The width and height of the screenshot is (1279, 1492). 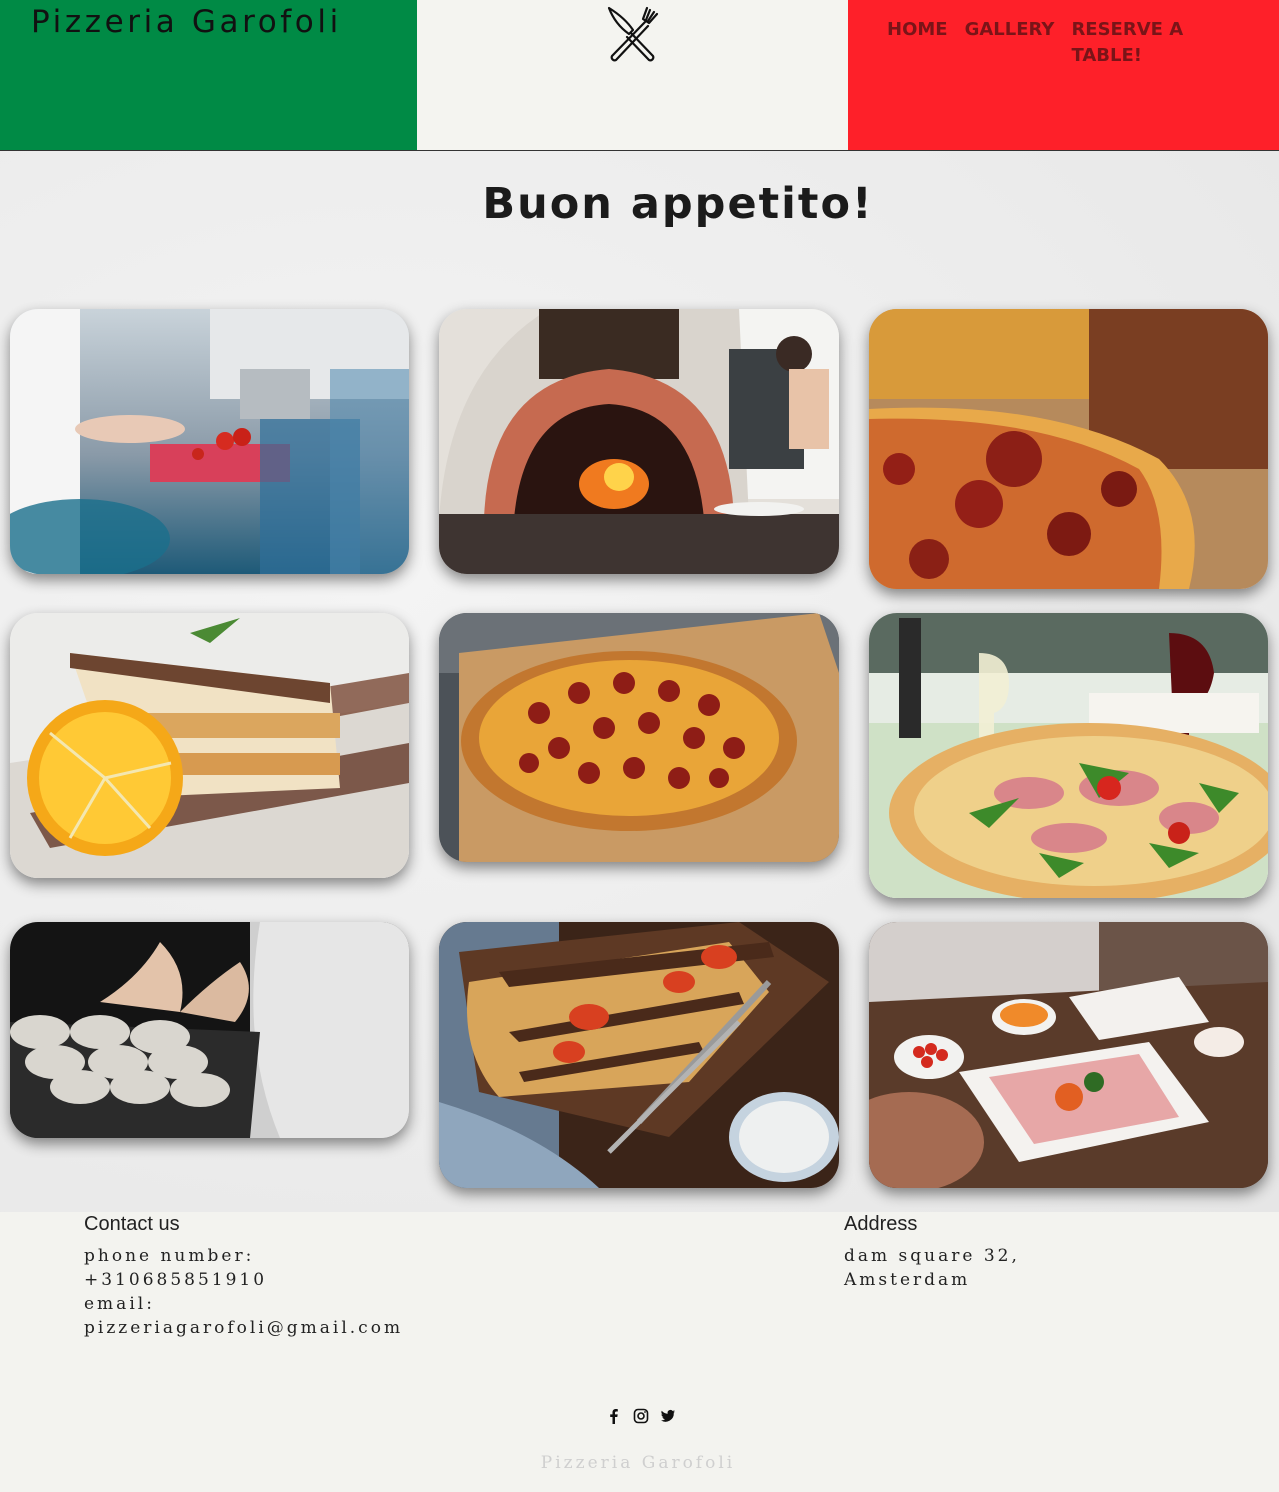 What do you see at coordinates (907, 1280) in the screenshot?
I see `address-line-2: Amsterdam` at bounding box center [907, 1280].